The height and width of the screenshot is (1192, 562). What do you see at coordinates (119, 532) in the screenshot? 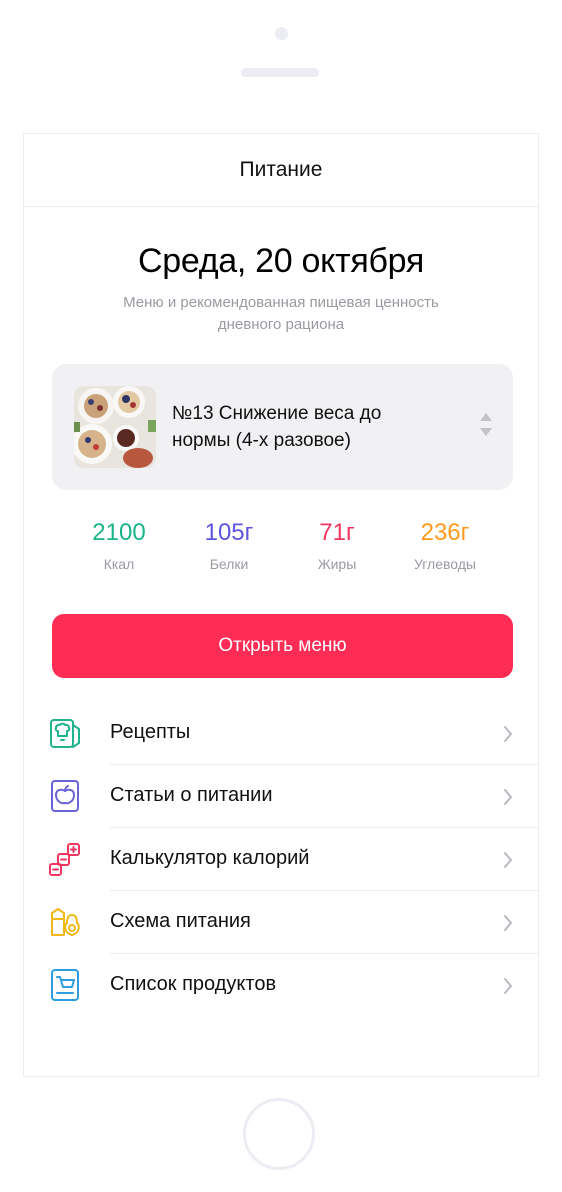
I see `stat-value: 2100` at bounding box center [119, 532].